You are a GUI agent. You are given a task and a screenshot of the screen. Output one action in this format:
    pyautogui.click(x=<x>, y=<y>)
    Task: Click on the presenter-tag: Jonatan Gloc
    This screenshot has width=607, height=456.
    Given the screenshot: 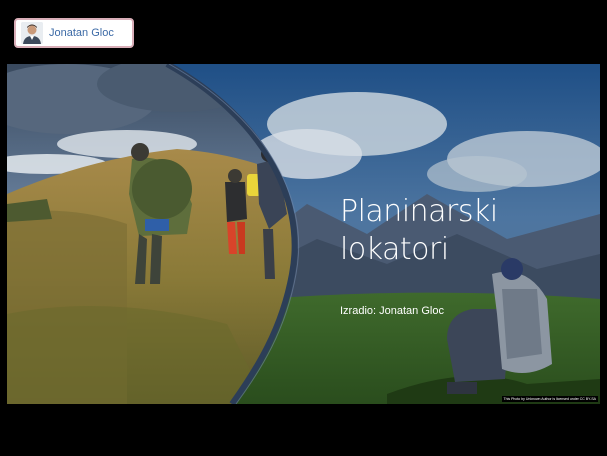 What is the action you would take?
    pyautogui.click(x=74, y=33)
    